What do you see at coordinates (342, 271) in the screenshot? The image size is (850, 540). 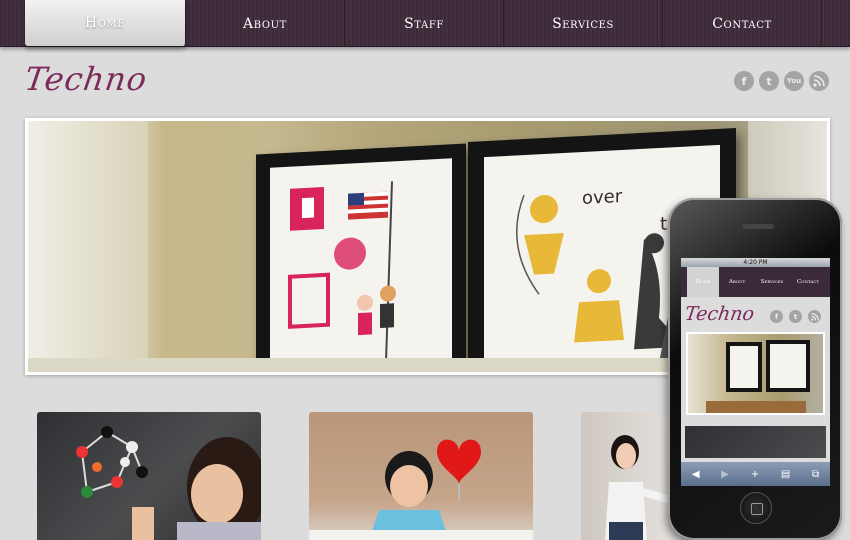 I see `left-poster-art` at bounding box center [342, 271].